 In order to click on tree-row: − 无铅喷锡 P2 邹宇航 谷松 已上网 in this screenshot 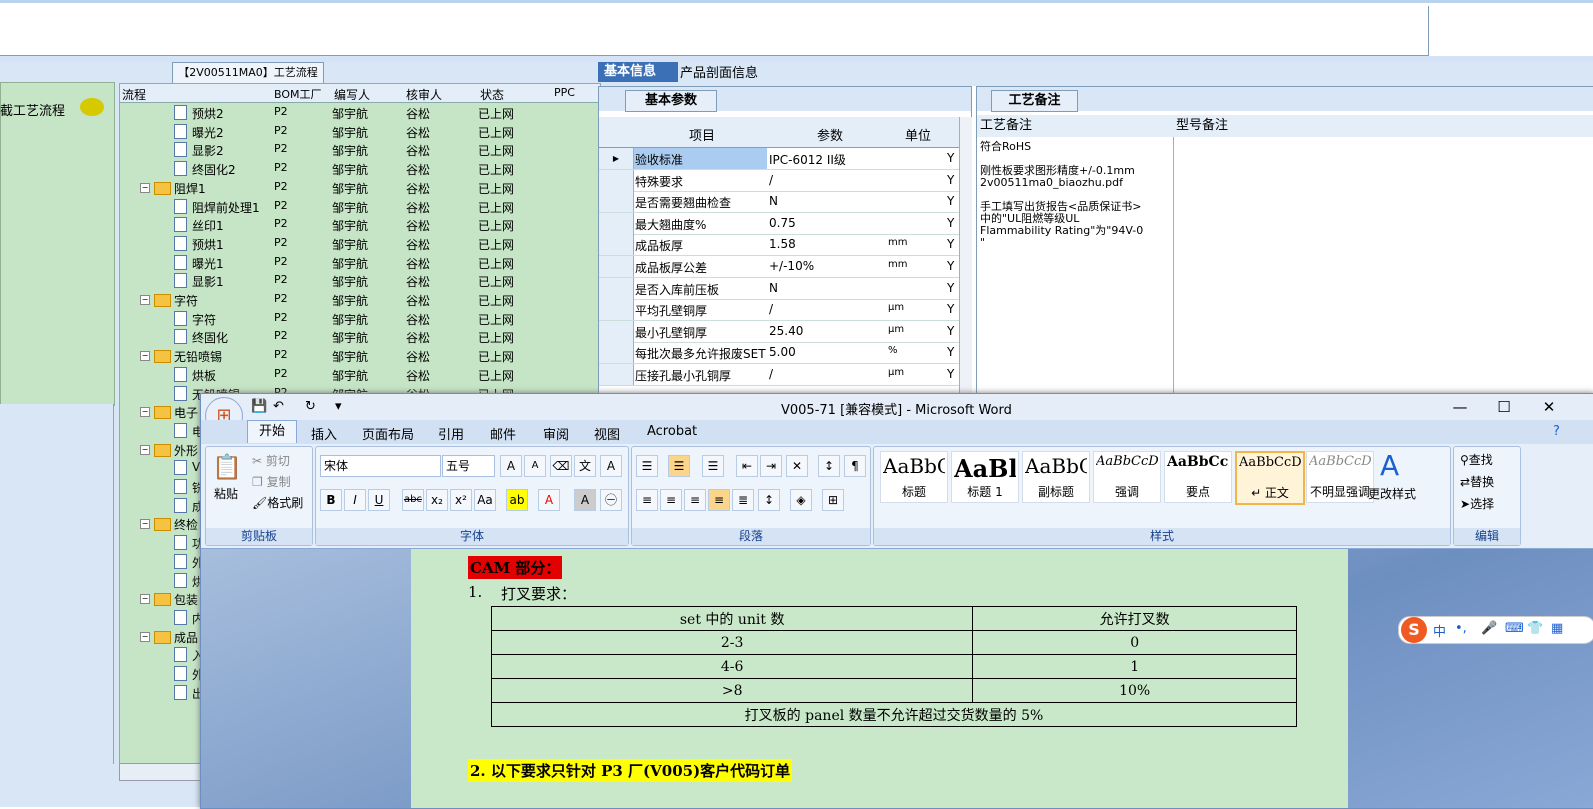, I will do `click(360, 355)`.